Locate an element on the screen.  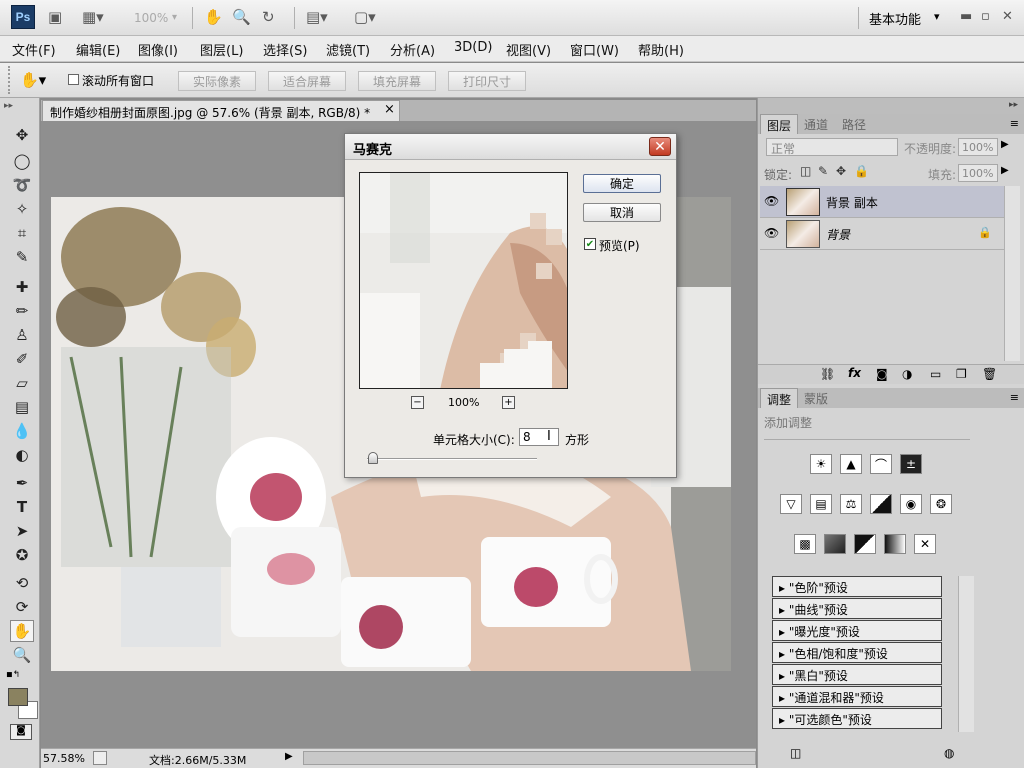
history-brush-icon: ✐ is located at coordinates (22, 359).